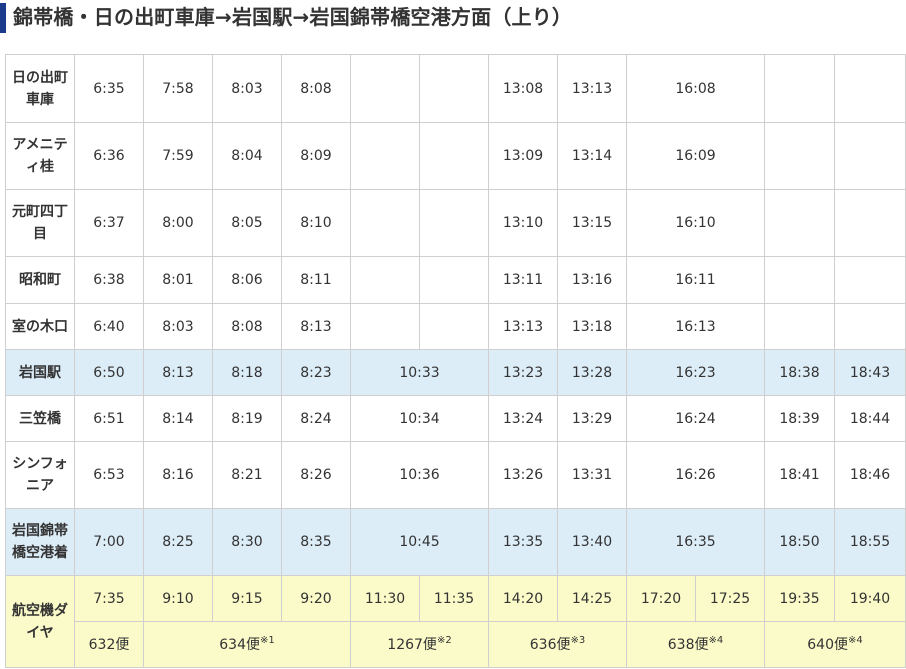  I want to click on departure-time-cell: 16:23, so click(695, 372).